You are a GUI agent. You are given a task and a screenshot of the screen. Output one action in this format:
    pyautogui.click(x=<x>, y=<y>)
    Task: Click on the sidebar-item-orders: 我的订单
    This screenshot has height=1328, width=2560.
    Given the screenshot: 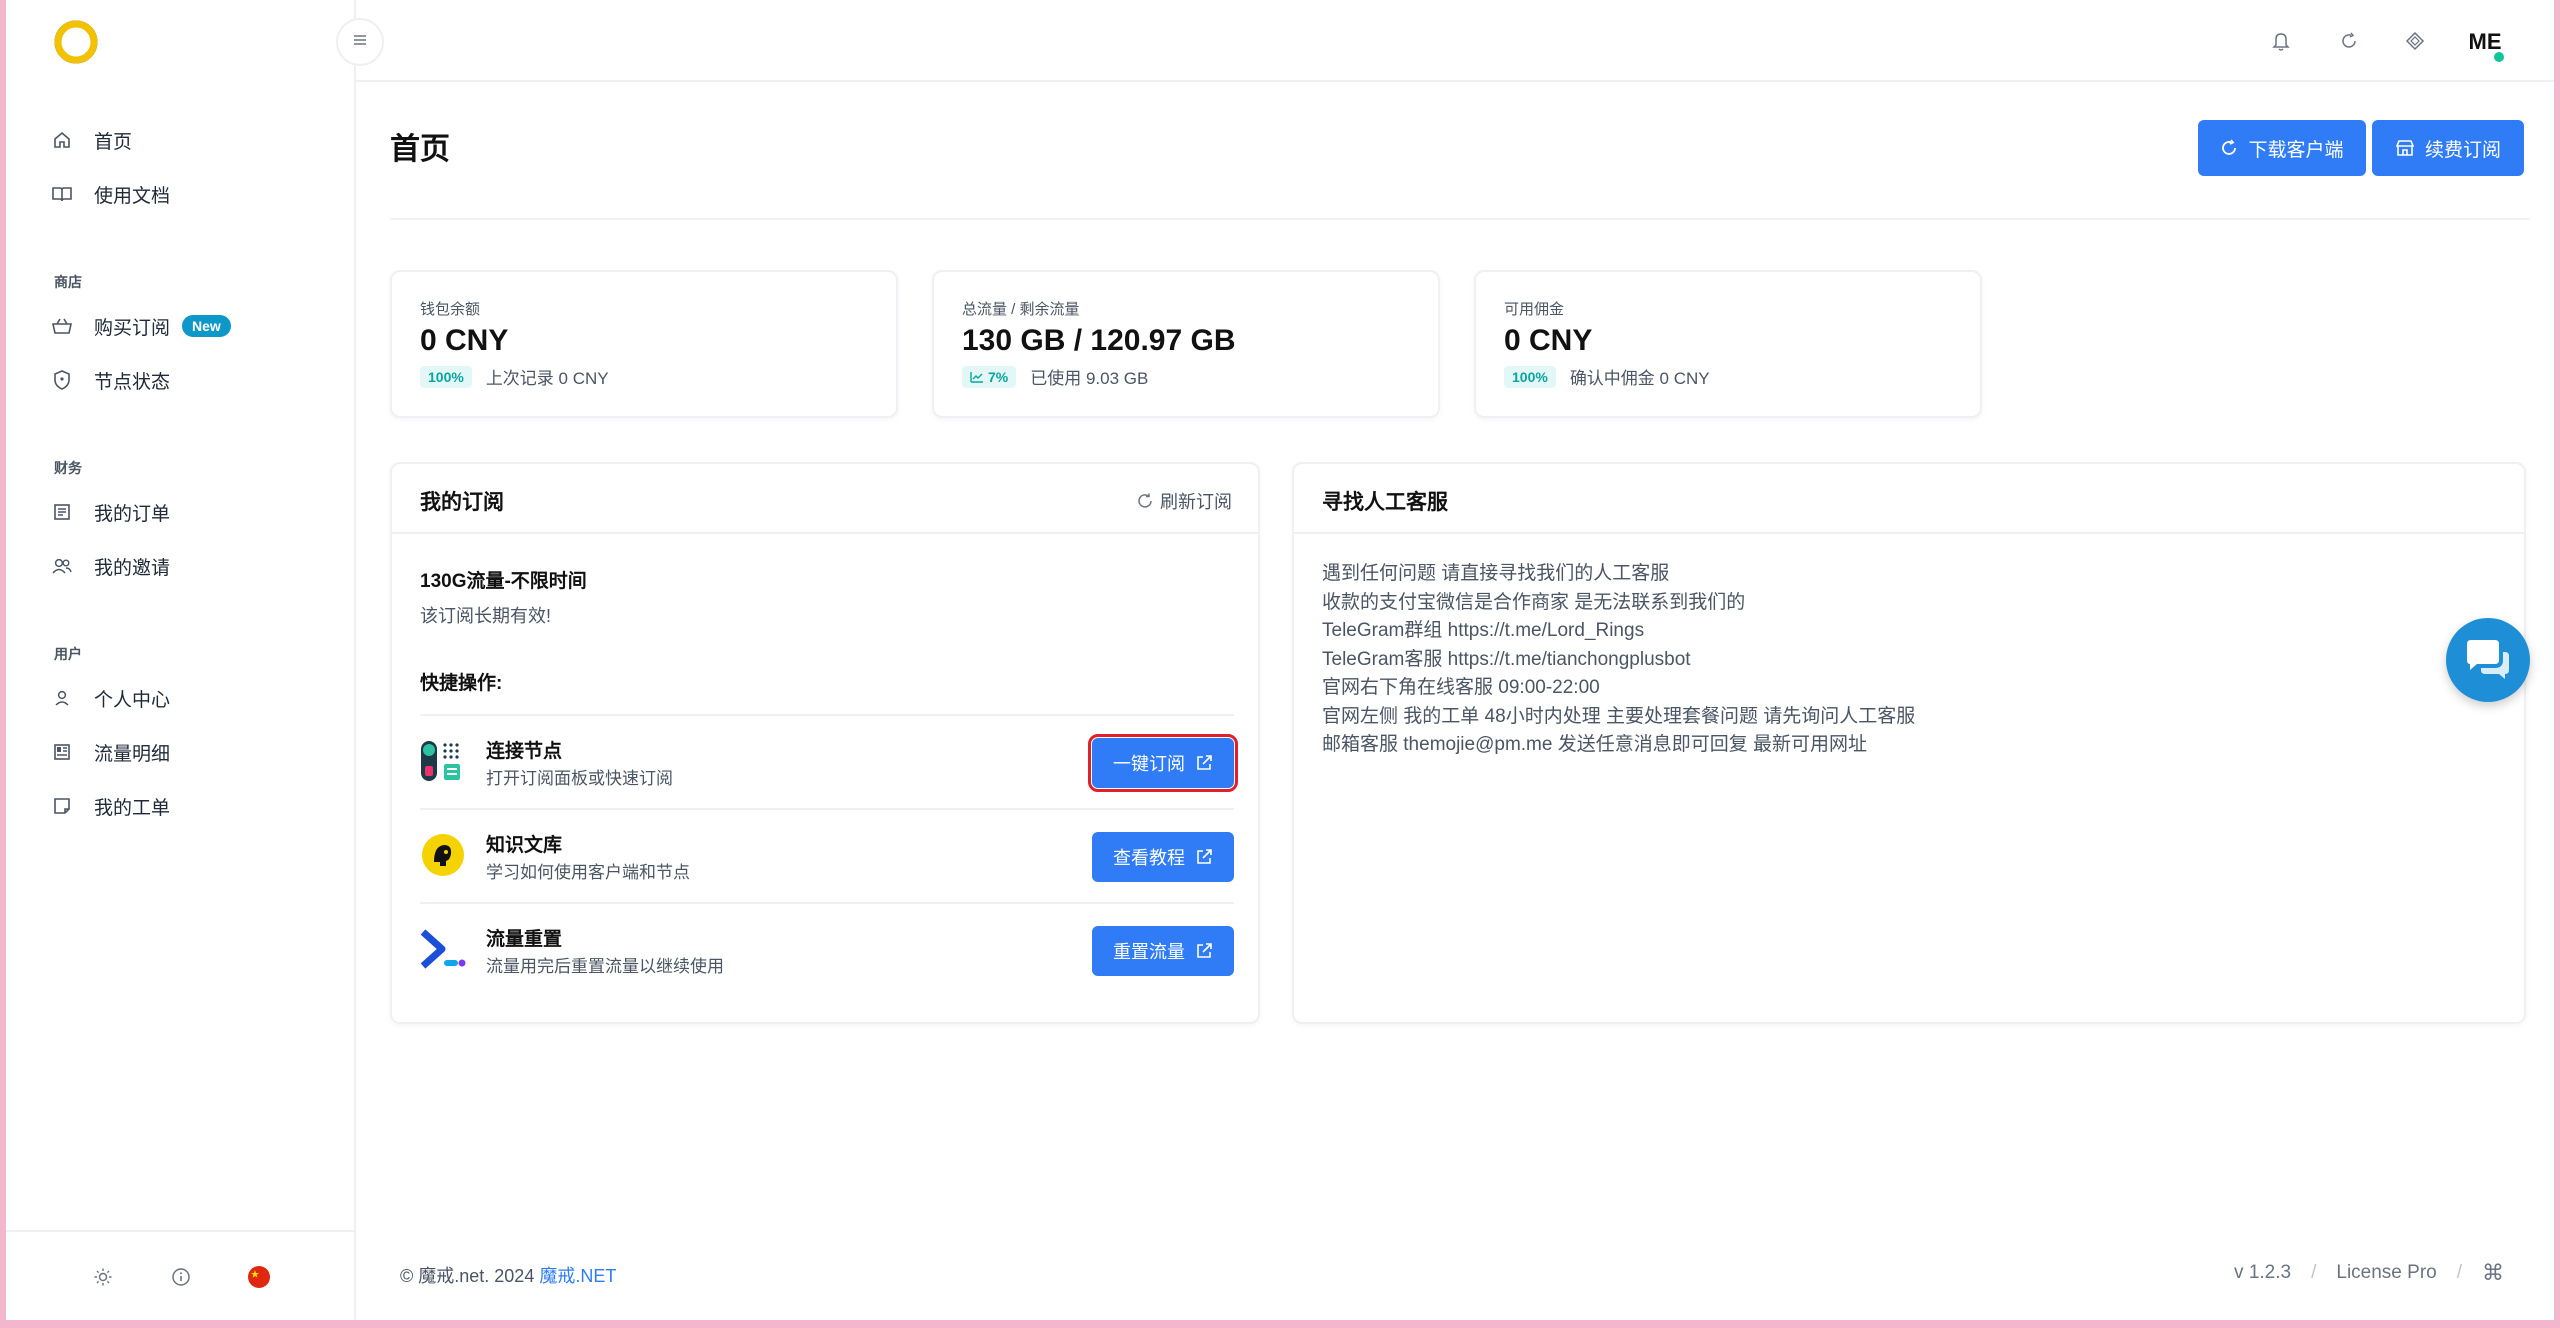 What is the action you would take?
    pyautogui.click(x=195, y=512)
    